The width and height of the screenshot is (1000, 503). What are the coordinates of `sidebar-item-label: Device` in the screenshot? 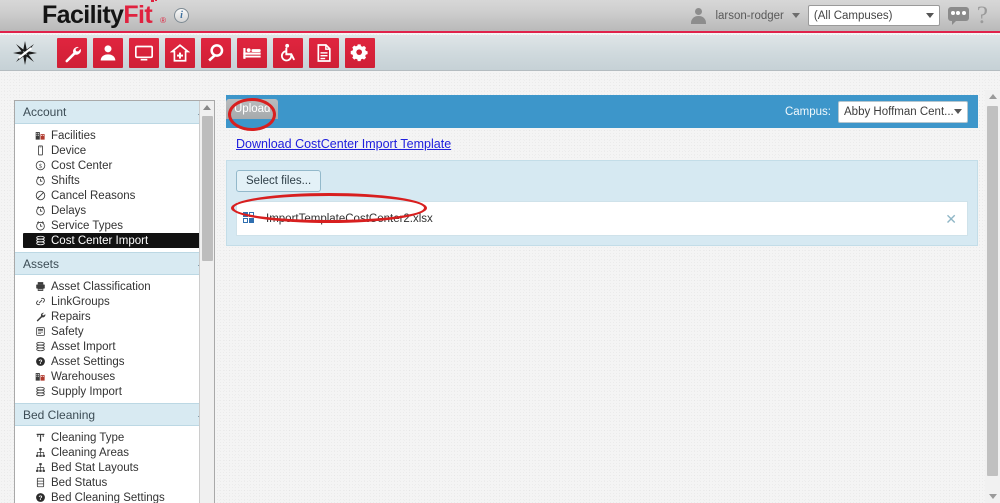 It's located at (69, 150).